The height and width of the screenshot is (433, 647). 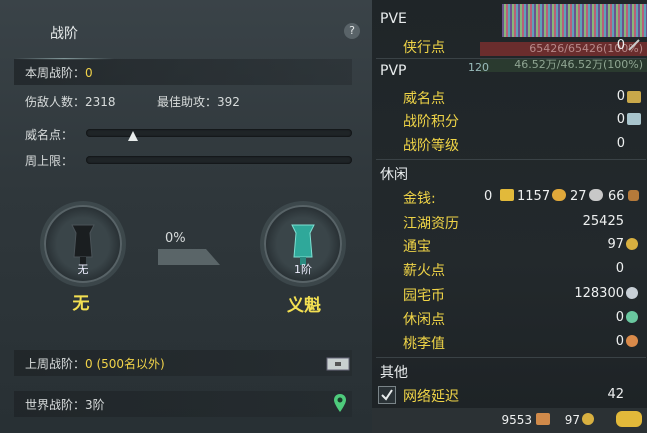 What do you see at coordinates (431, 122) in the screenshot?
I see `pvp-item-score: 战阶积分` at bounding box center [431, 122].